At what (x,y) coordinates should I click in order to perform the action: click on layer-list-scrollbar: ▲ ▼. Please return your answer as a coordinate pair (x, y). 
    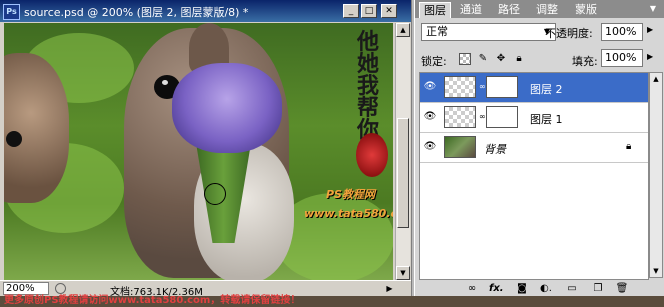
    Looking at the image, I should click on (656, 175).